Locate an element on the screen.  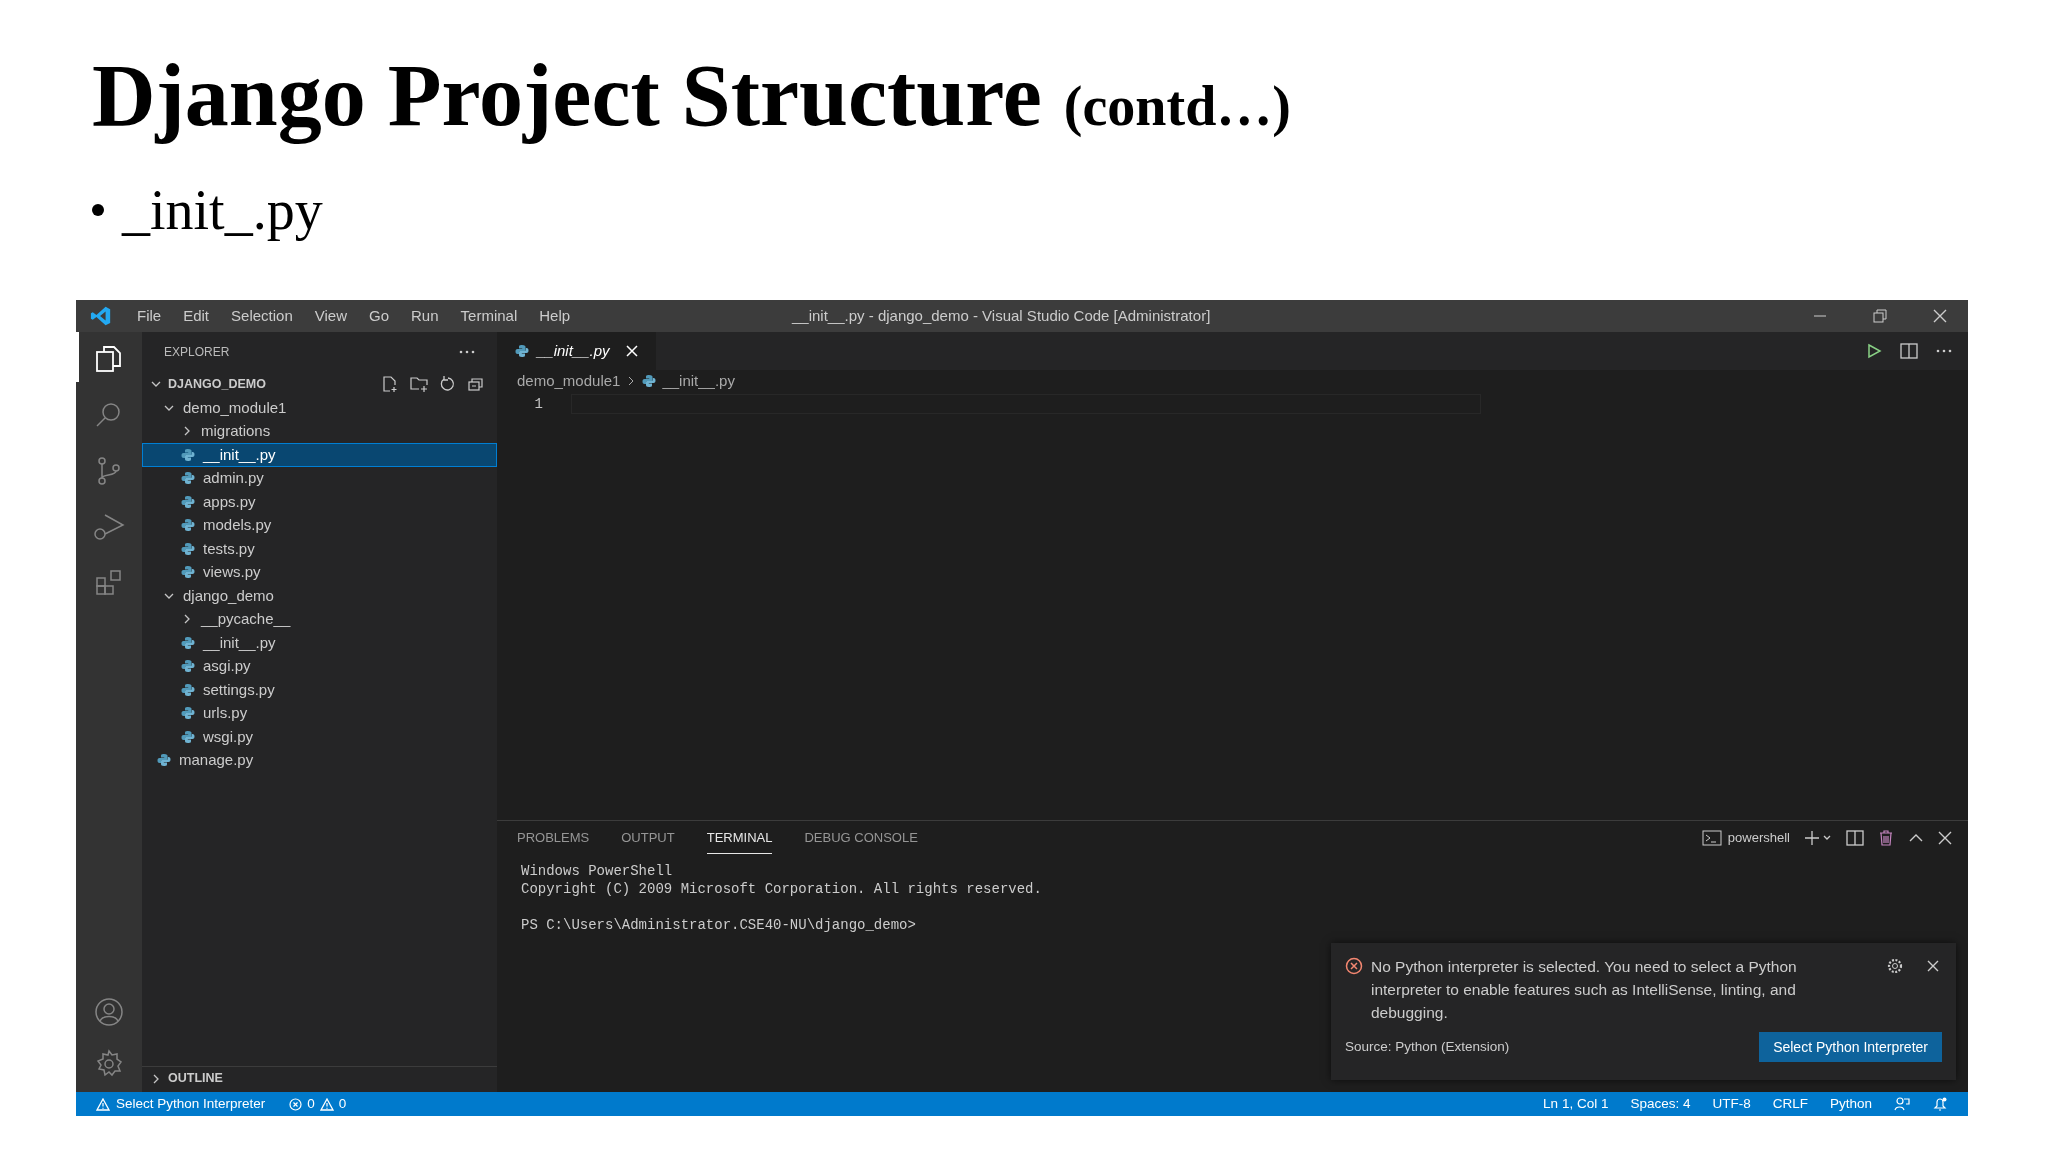
terminal-shell-selector: powershell is located at coordinates (1758, 838).